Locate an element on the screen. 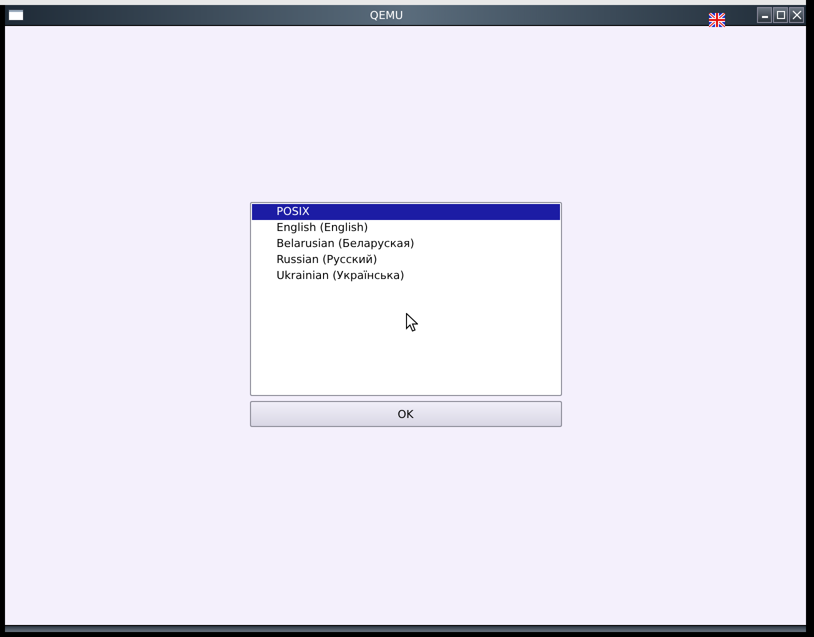 This screenshot has height=637, width=814. maximize-icon is located at coordinates (781, 15).